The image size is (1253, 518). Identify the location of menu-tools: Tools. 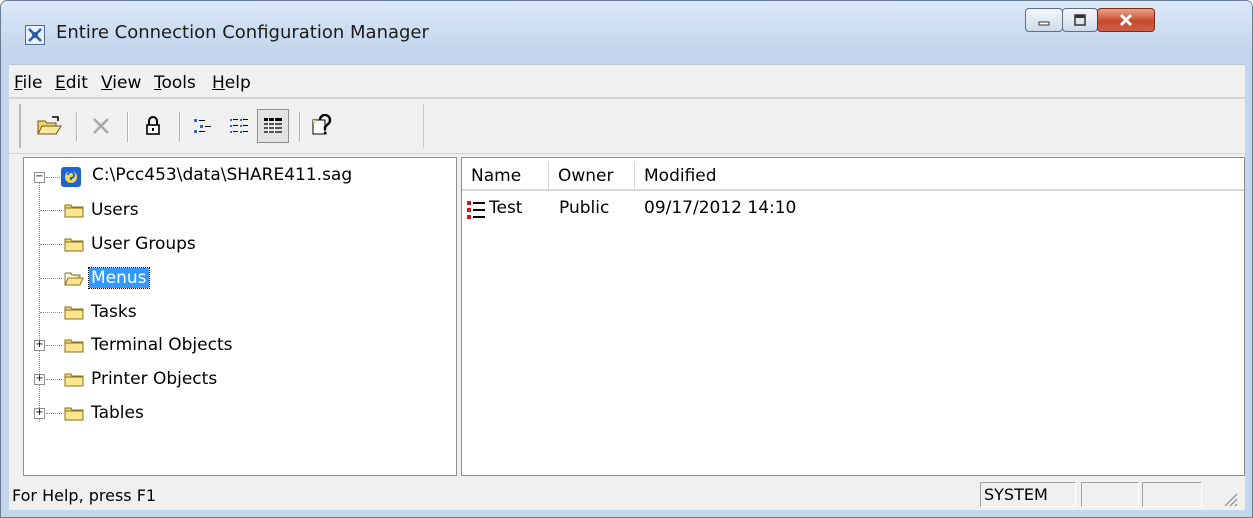
(175, 83).